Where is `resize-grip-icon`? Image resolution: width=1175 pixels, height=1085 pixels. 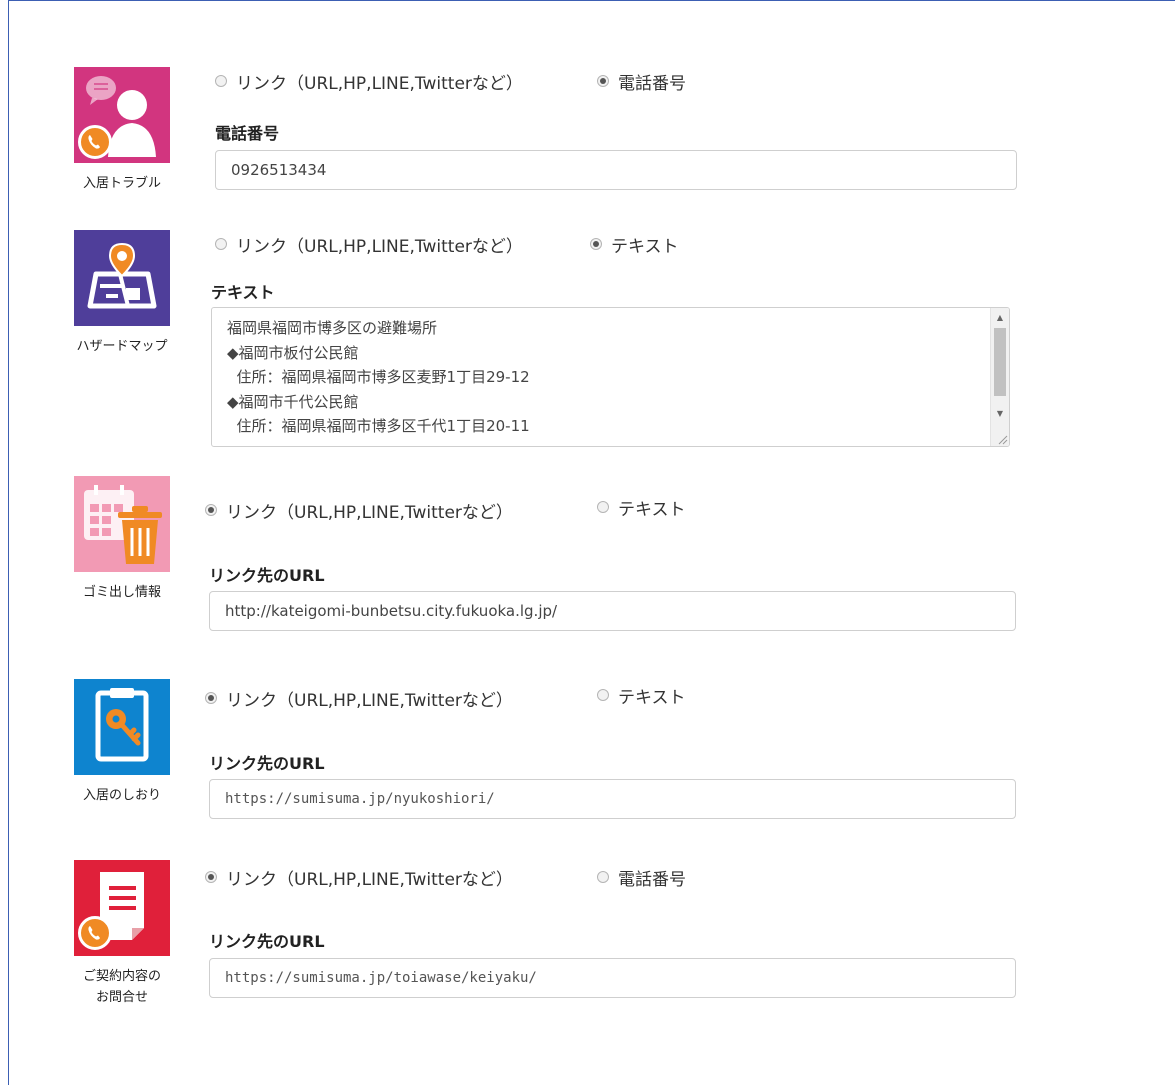
resize-grip-icon is located at coordinates (1001, 438).